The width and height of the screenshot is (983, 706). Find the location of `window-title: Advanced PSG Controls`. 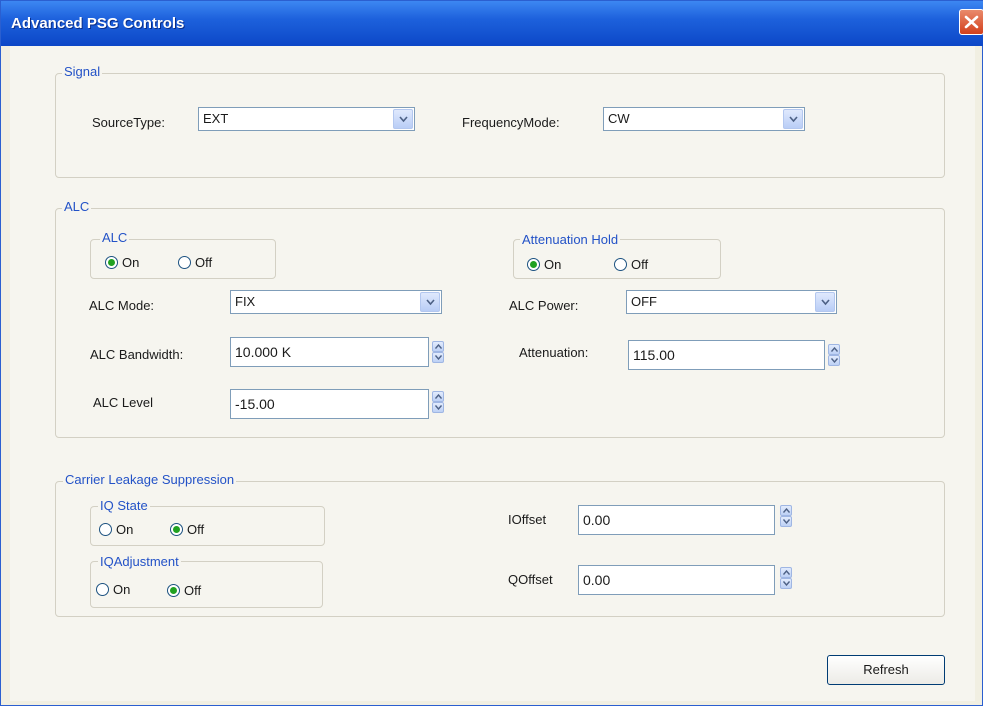

window-title: Advanced PSG Controls is located at coordinates (98, 23).